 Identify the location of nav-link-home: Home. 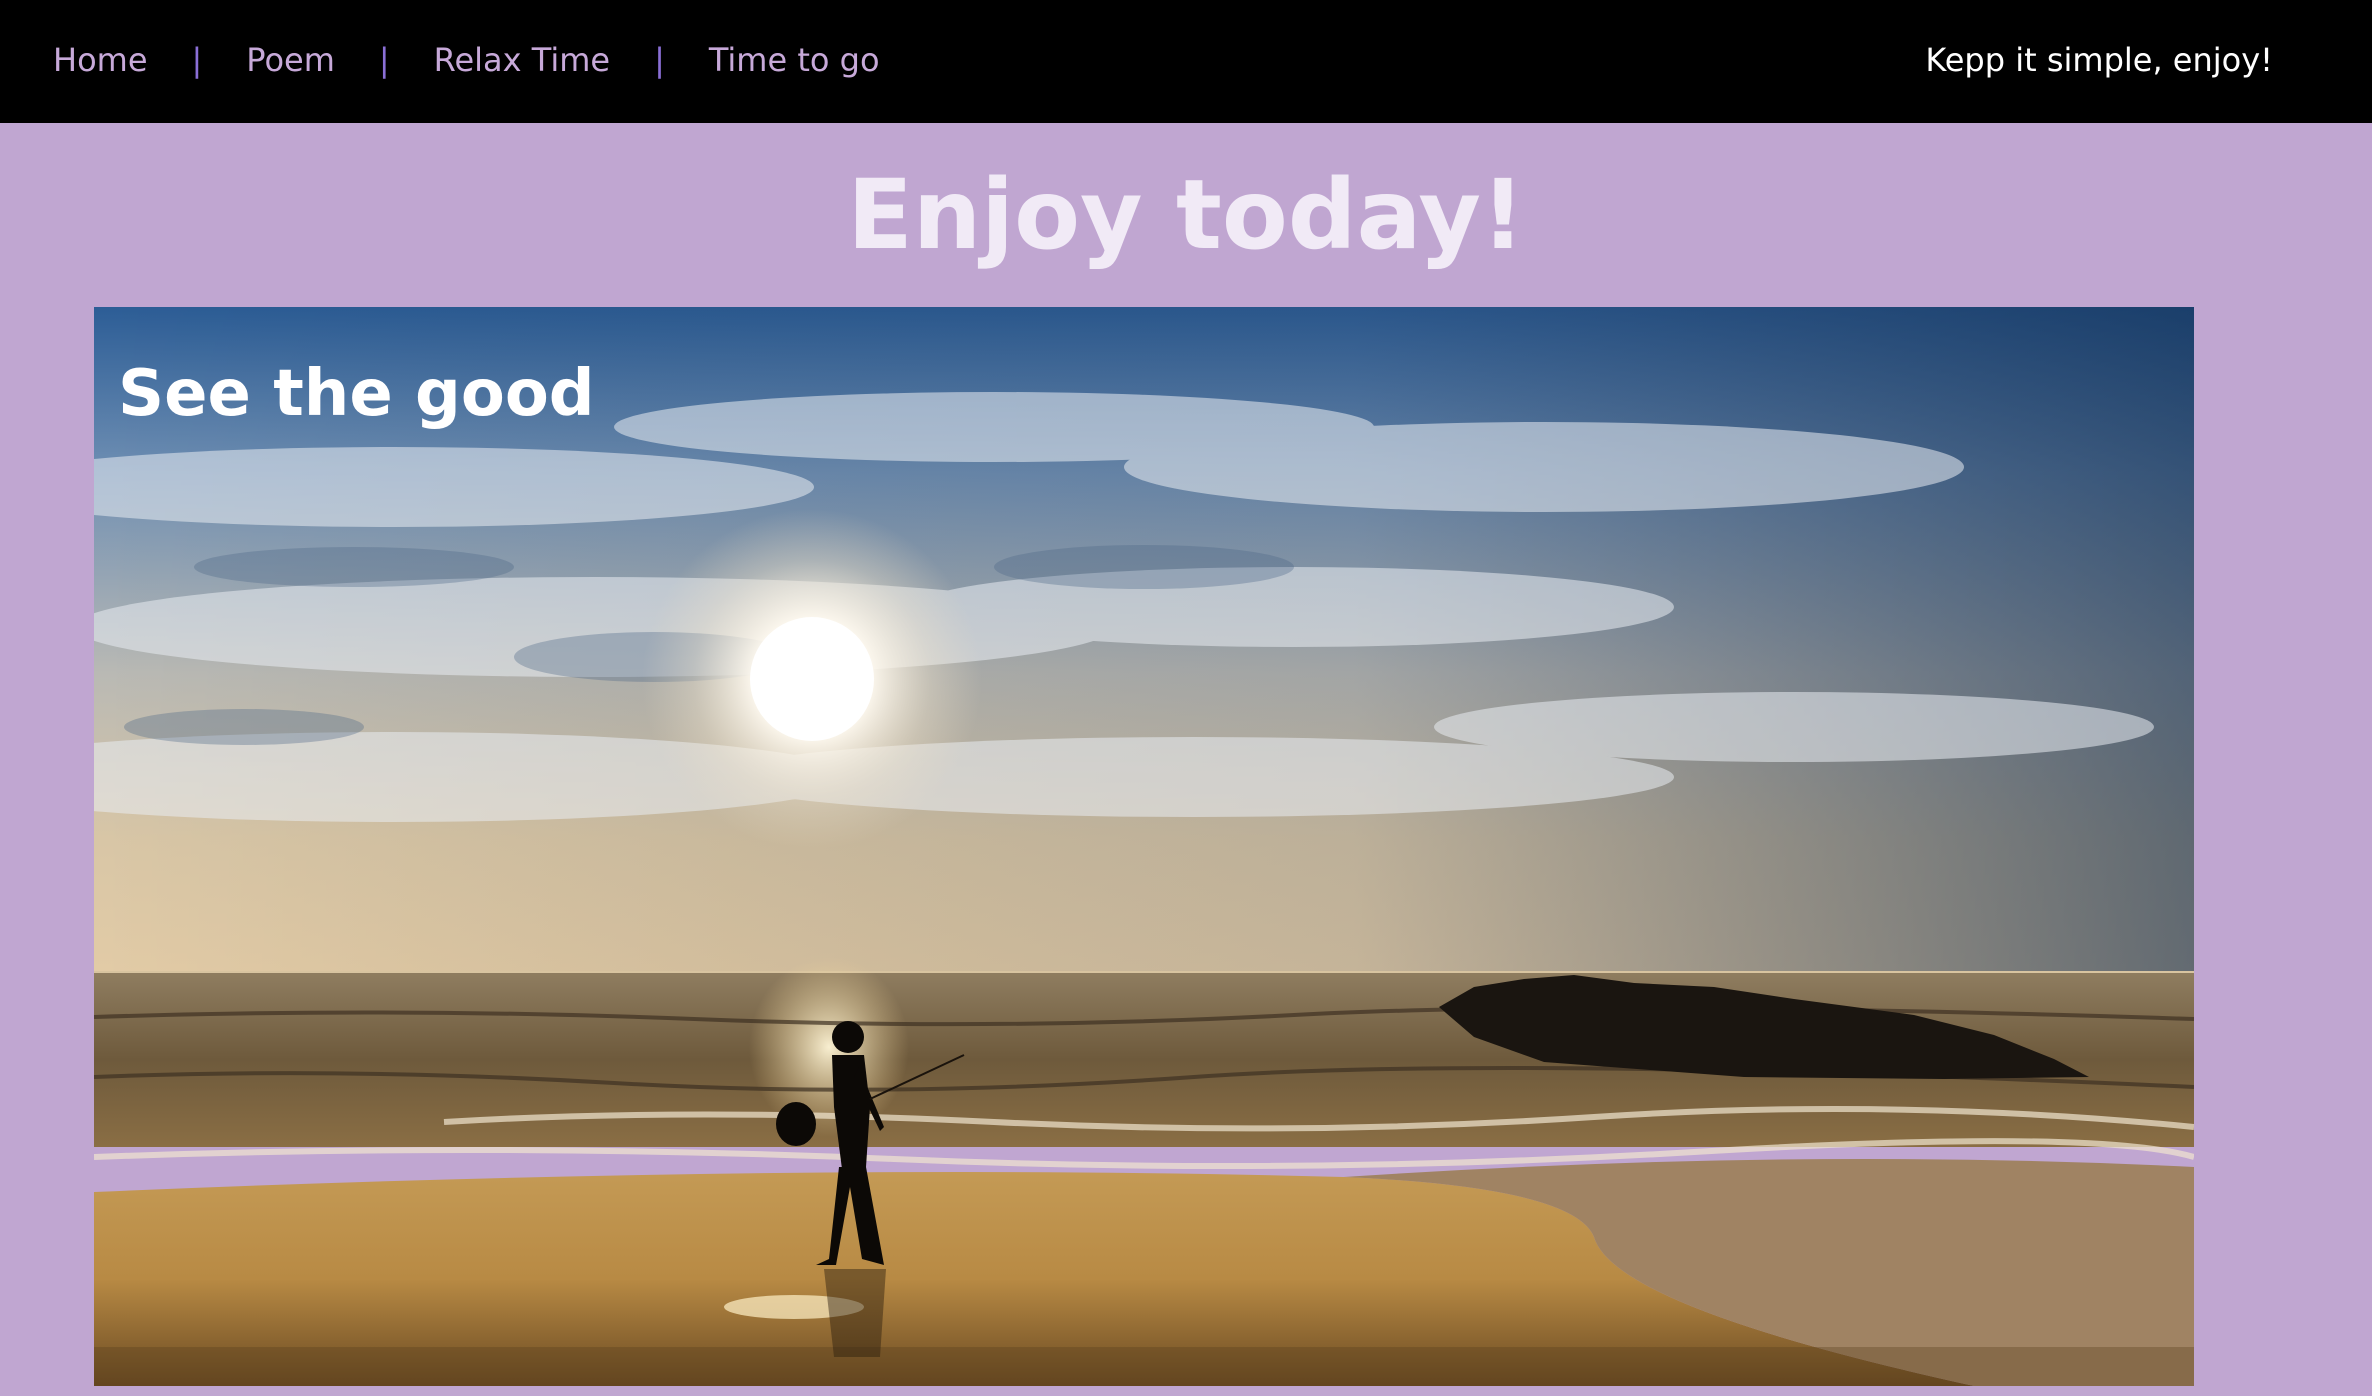
(100, 60).